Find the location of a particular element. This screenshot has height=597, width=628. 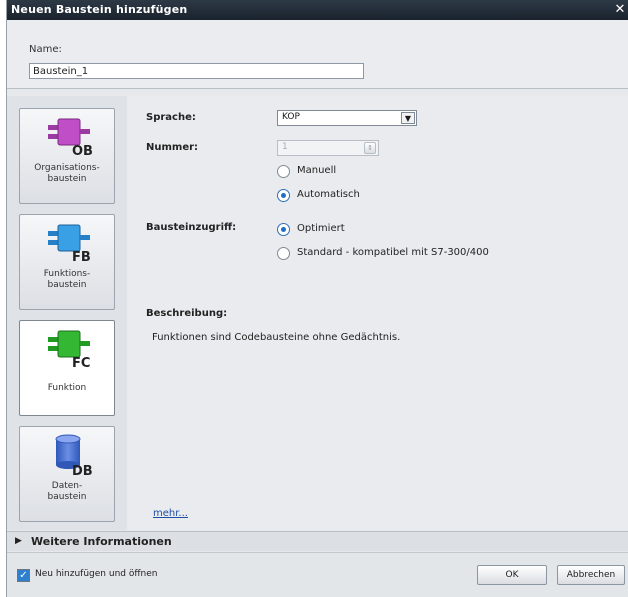

title-bar: Neuen Baustein hinzufügen ✕ is located at coordinates (317, 10).